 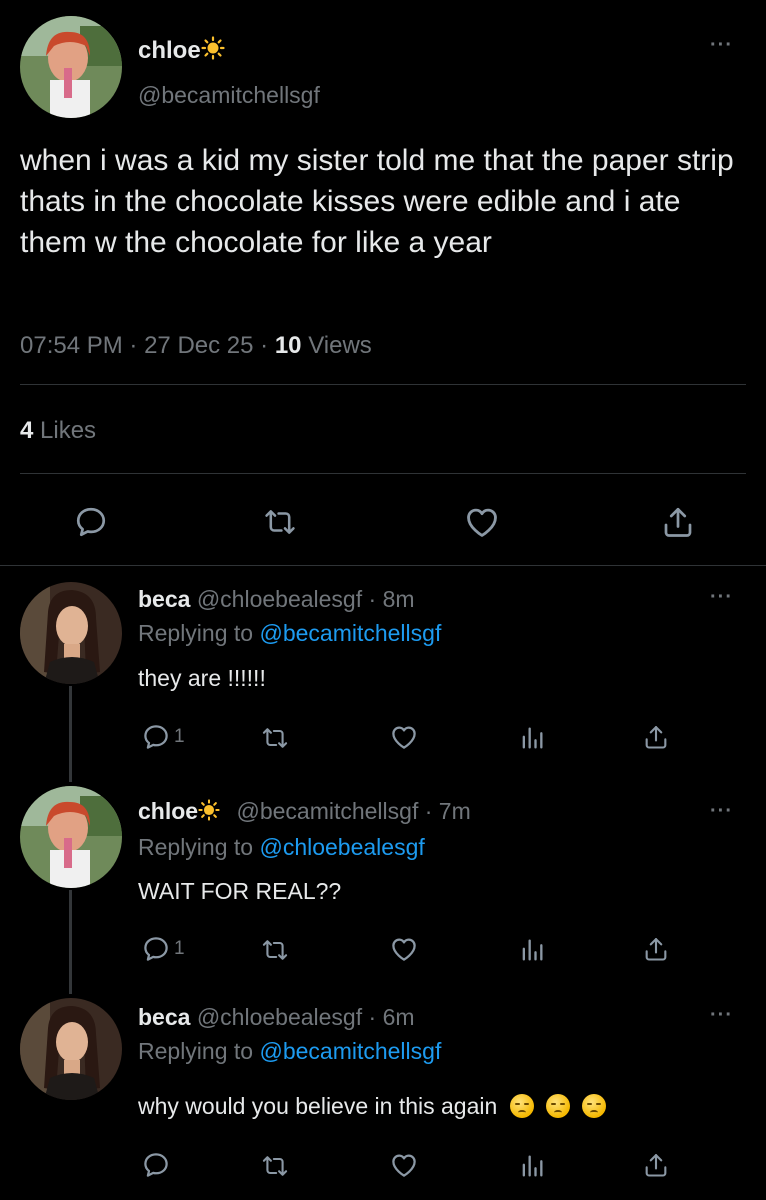 I want to click on views-count: 10, so click(x=288, y=345).